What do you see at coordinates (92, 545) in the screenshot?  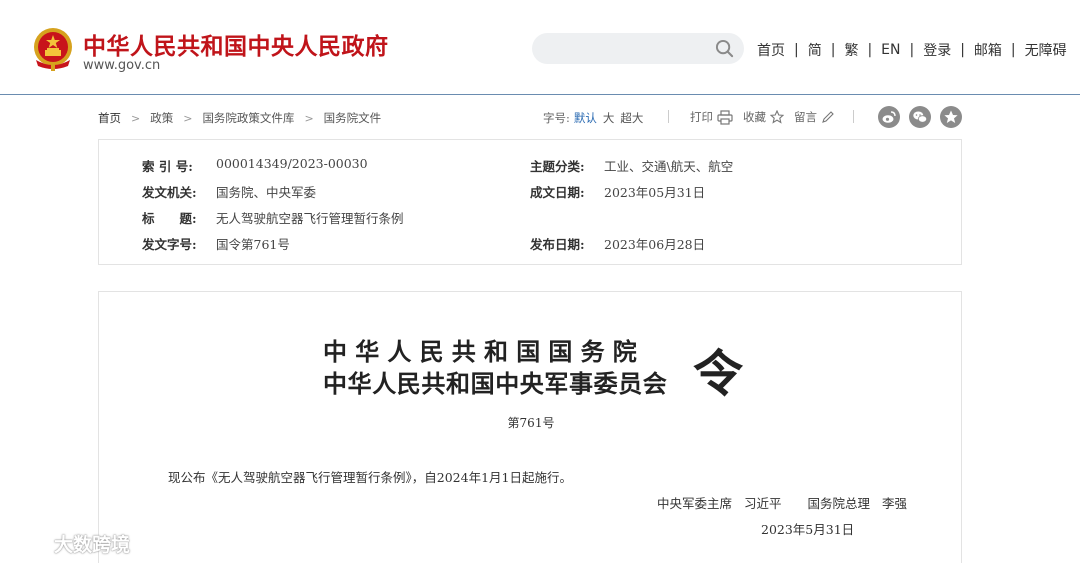 I see `watermark-text: 大数跨境` at bounding box center [92, 545].